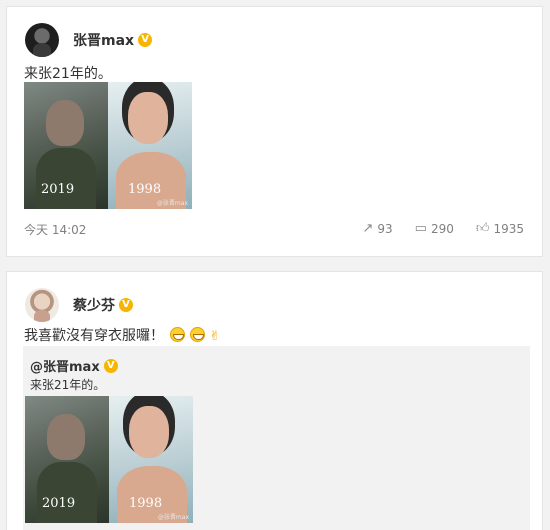 This screenshot has height=530, width=550. Describe the element at coordinates (103, 40) in the screenshot. I see `username: 张晋max` at that location.